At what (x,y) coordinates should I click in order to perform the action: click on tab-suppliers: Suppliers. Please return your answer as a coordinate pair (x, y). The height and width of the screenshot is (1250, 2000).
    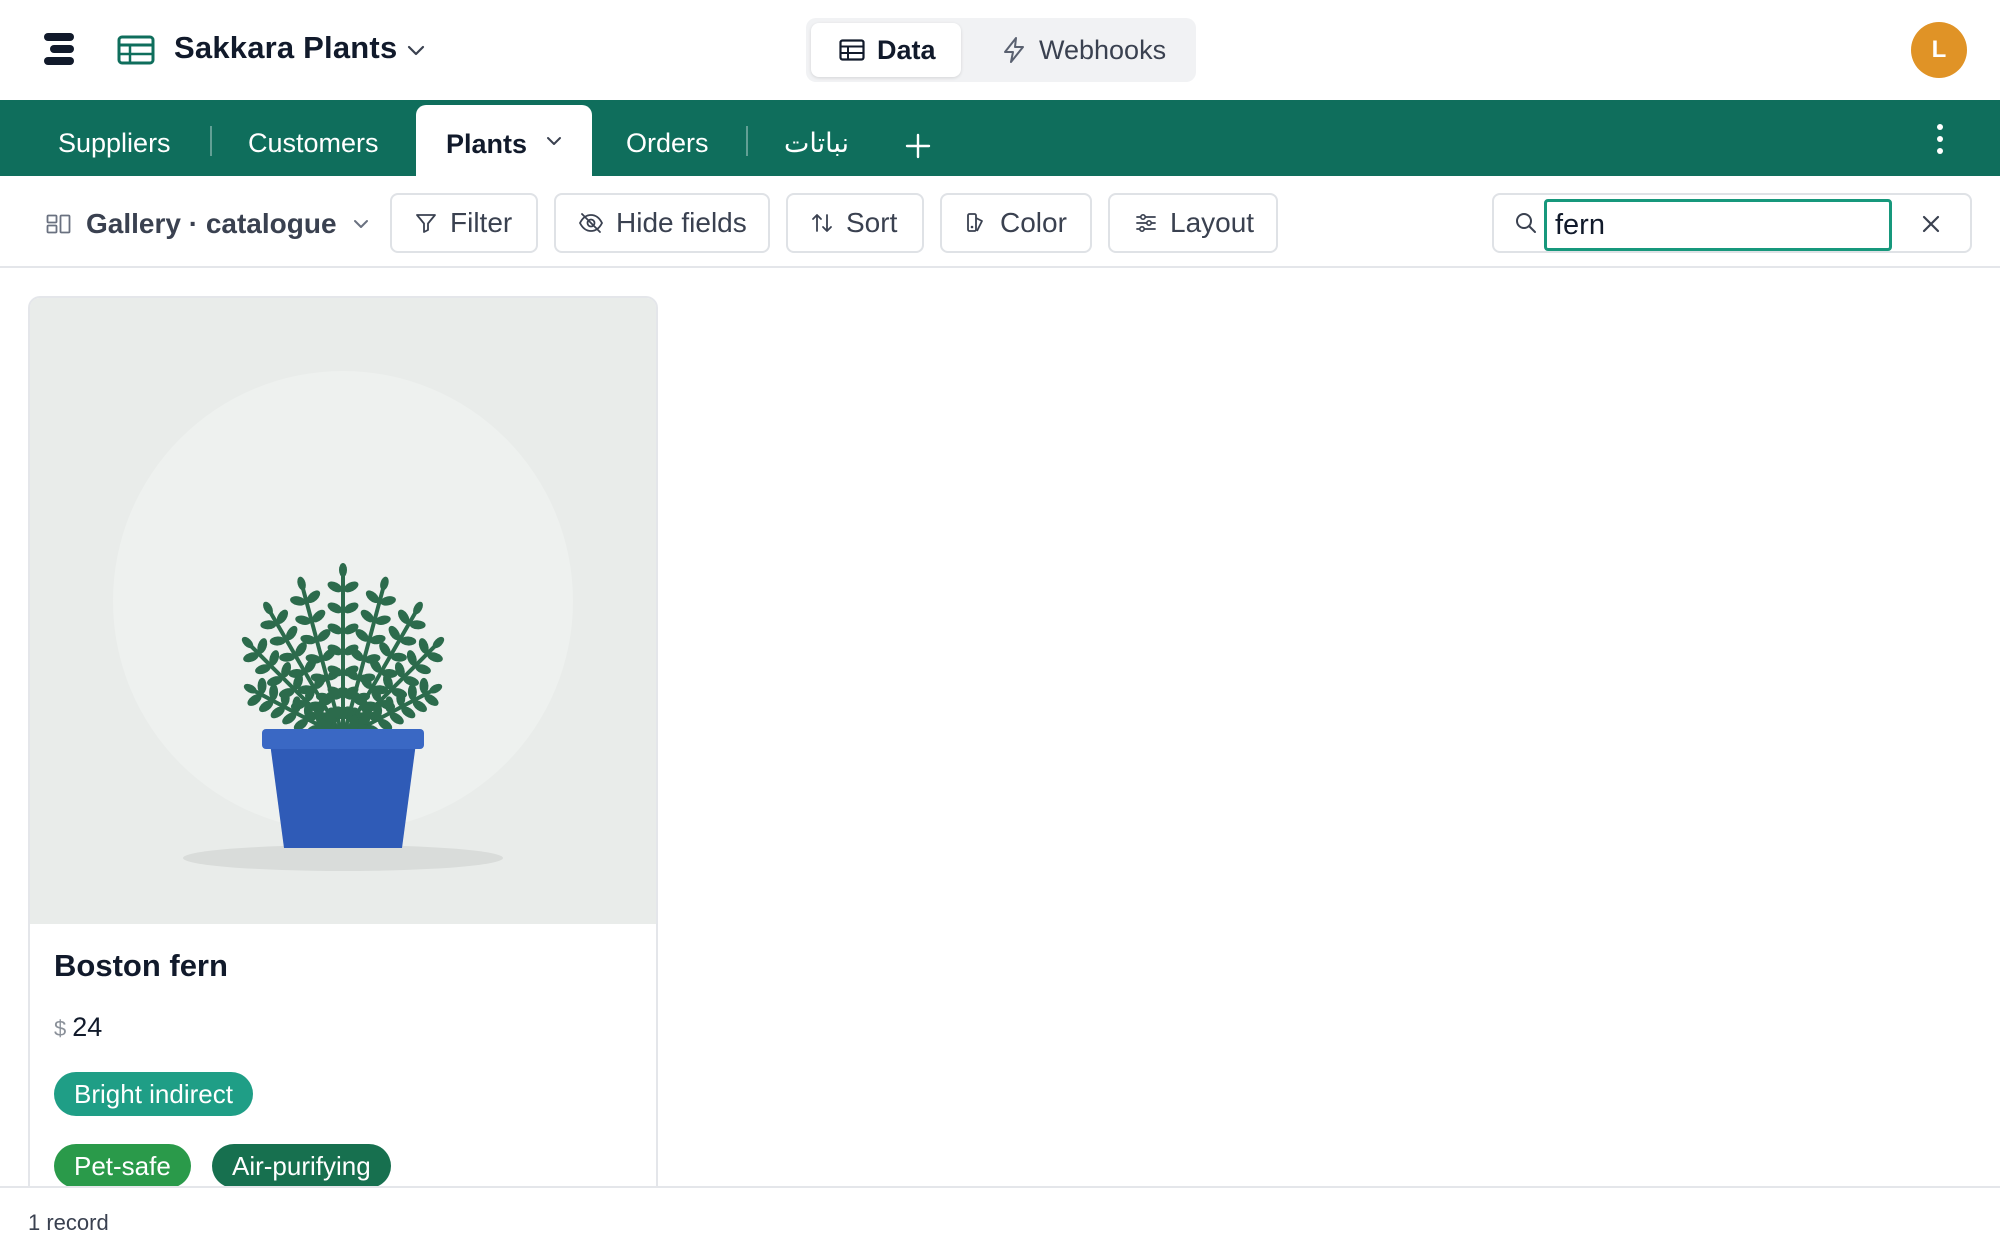
    Looking at the image, I should click on (114, 143).